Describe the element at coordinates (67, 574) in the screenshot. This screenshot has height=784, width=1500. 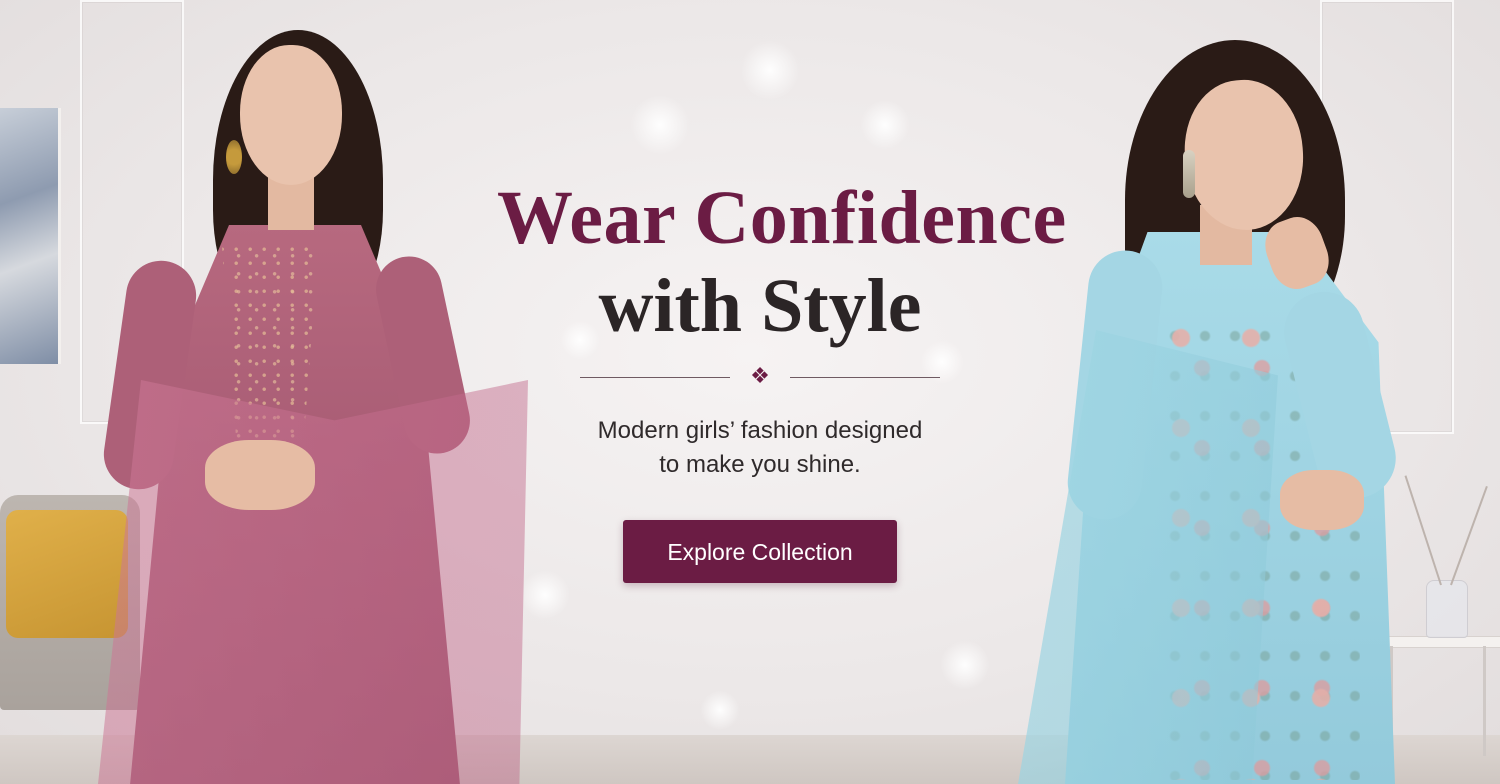
I see `yellow-cushion` at that location.